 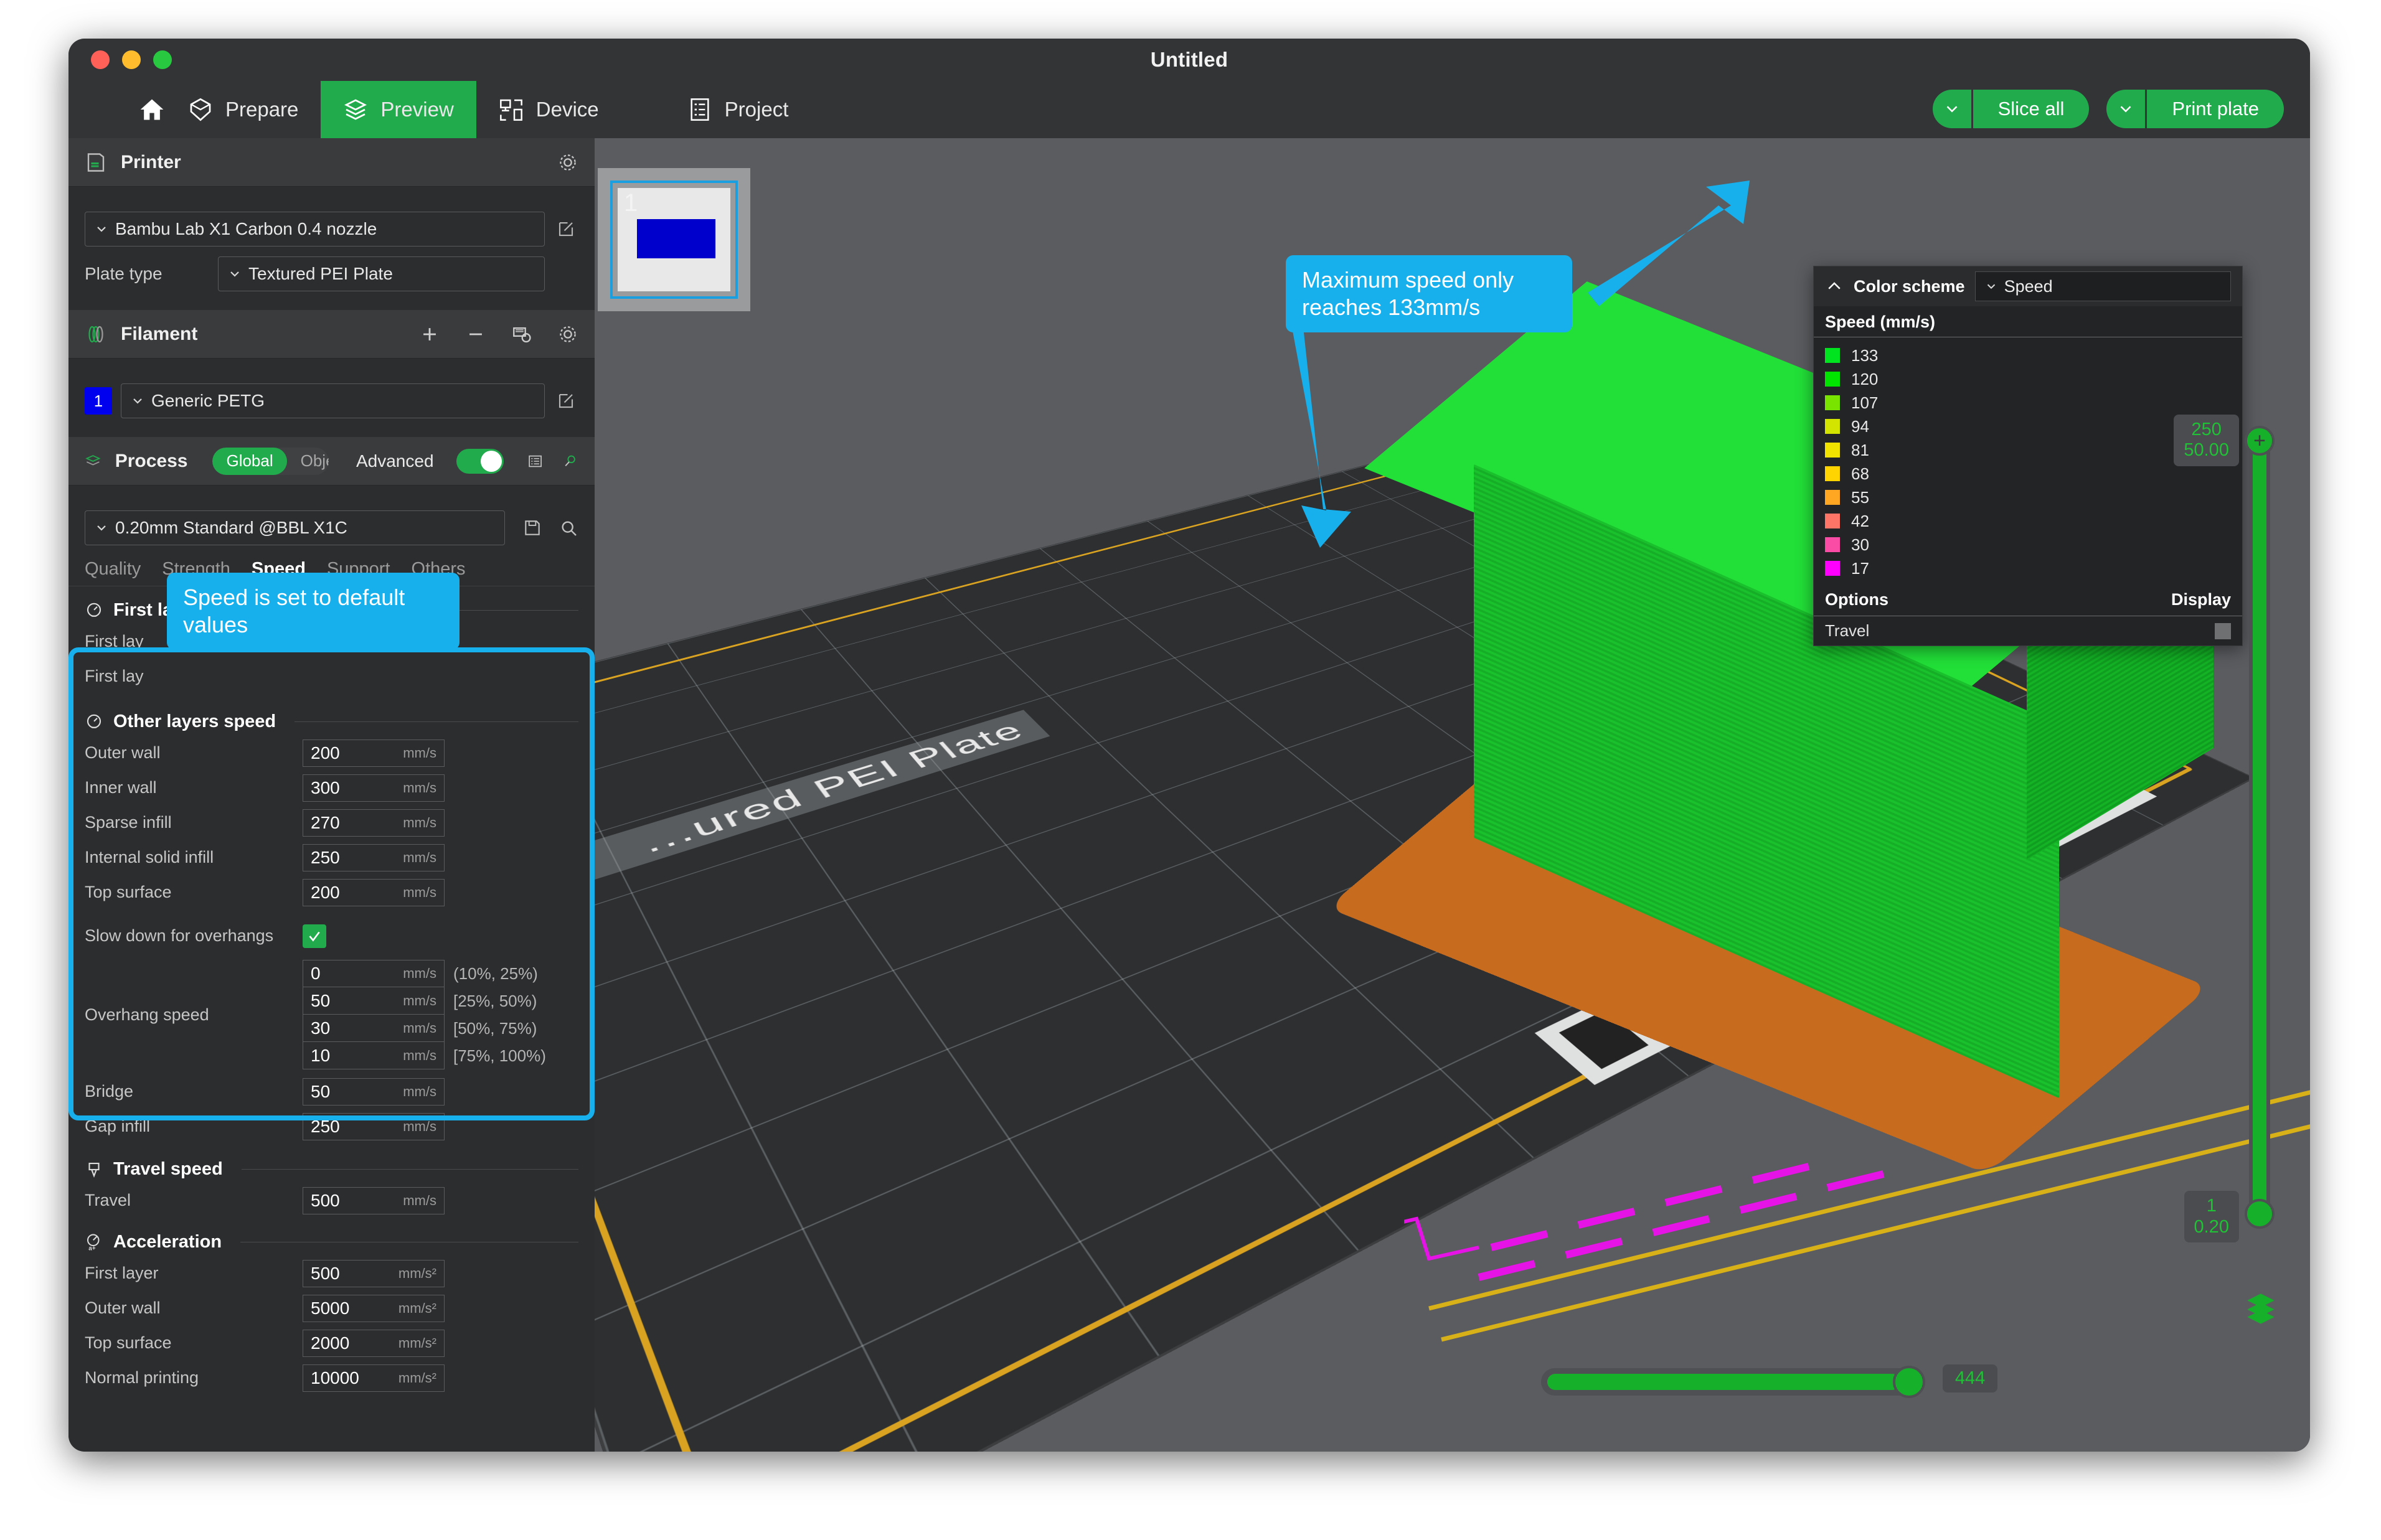 I want to click on plate-thumbnail-canvas: 1, so click(x=674, y=239).